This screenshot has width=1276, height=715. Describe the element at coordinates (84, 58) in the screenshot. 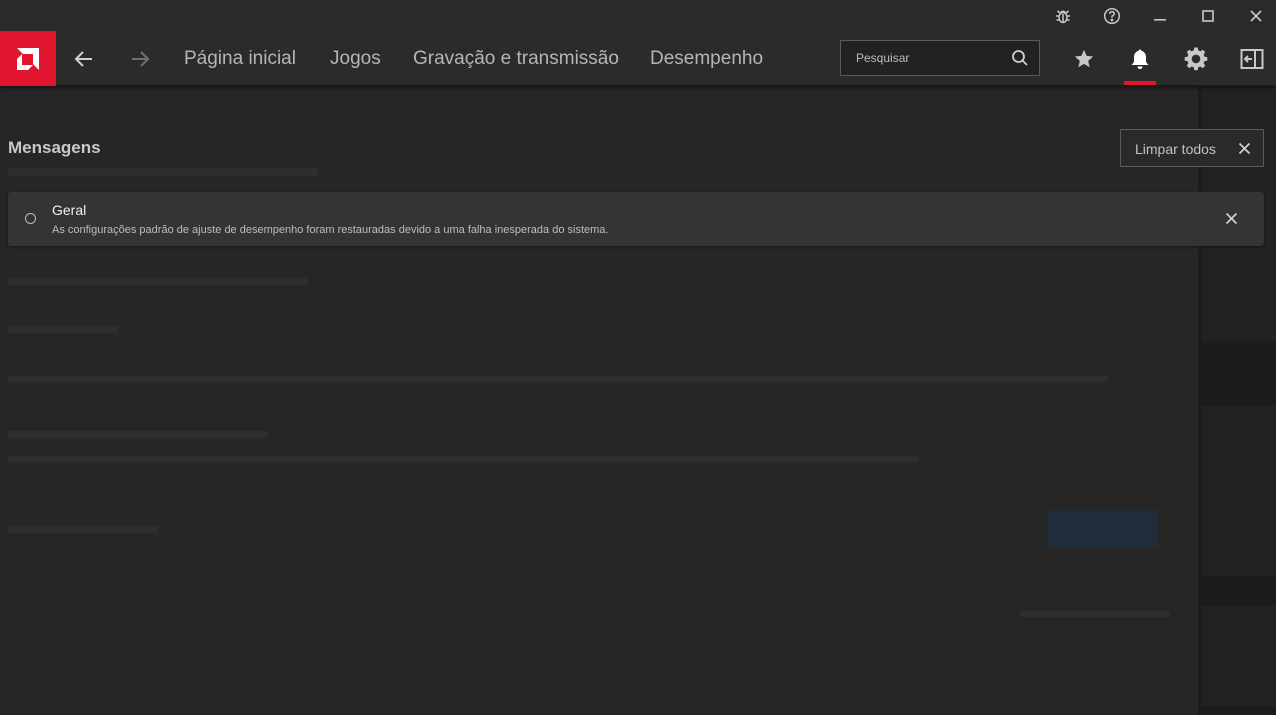

I see `back-arrow-icon` at that location.